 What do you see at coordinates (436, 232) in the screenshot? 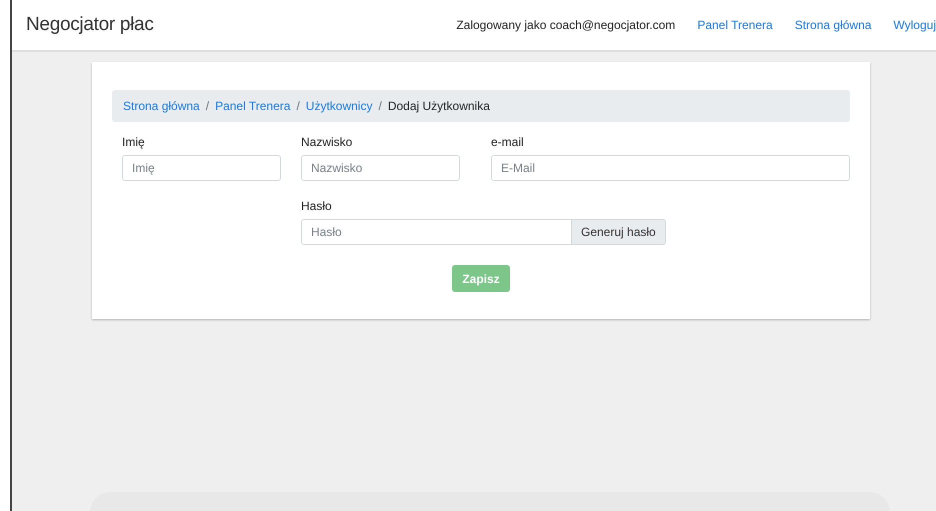
I see `password-field: Hasło` at bounding box center [436, 232].